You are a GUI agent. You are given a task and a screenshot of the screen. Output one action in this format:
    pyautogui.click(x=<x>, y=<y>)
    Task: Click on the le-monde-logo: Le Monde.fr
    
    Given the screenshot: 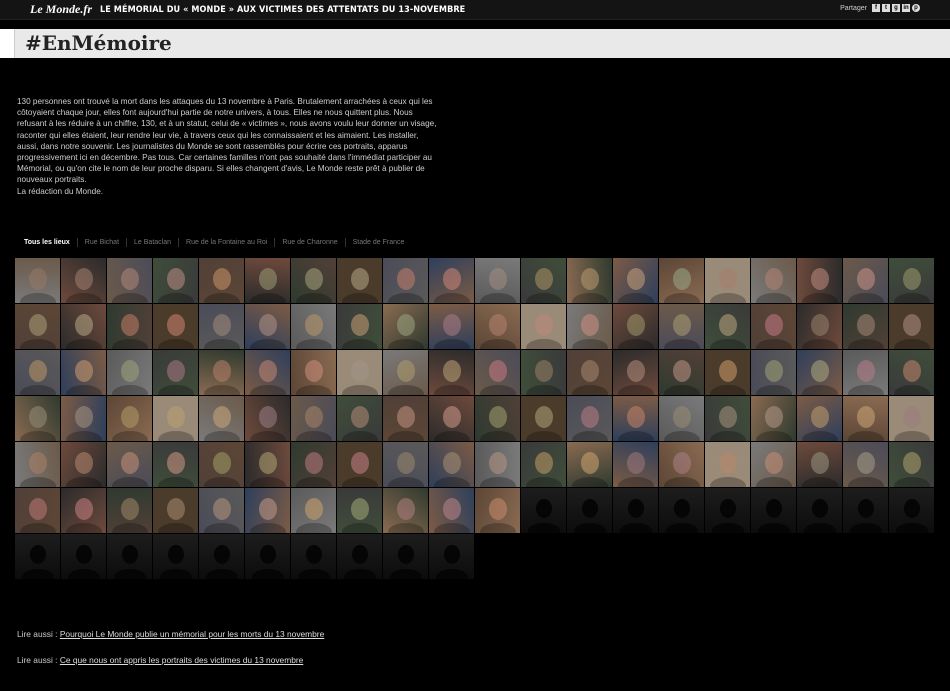 What is the action you would take?
    pyautogui.click(x=61, y=9)
    